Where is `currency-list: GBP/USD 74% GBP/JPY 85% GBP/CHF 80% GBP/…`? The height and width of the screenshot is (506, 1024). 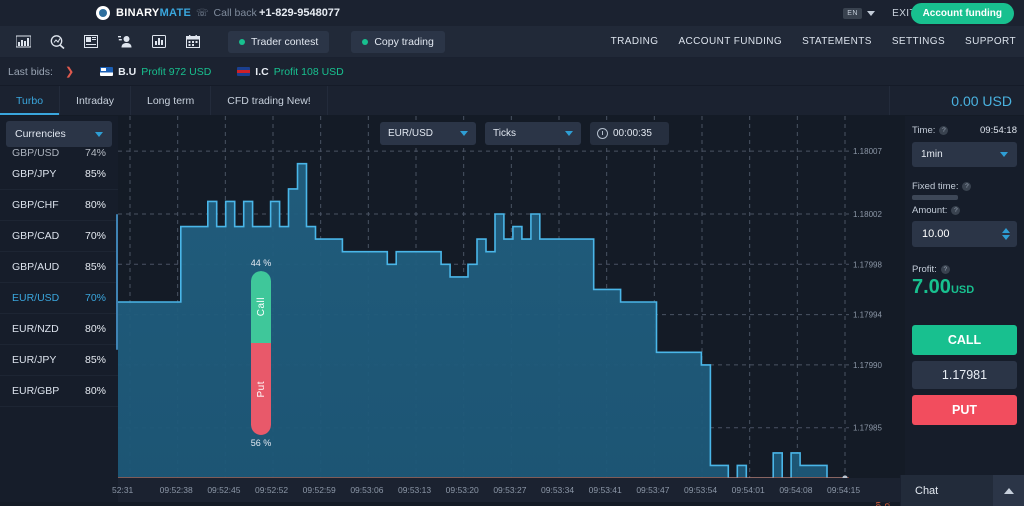
currency-list: GBP/USD 74% GBP/JPY 85% GBP/CHF 80% GBP/… is located at coordinates (59, 278).